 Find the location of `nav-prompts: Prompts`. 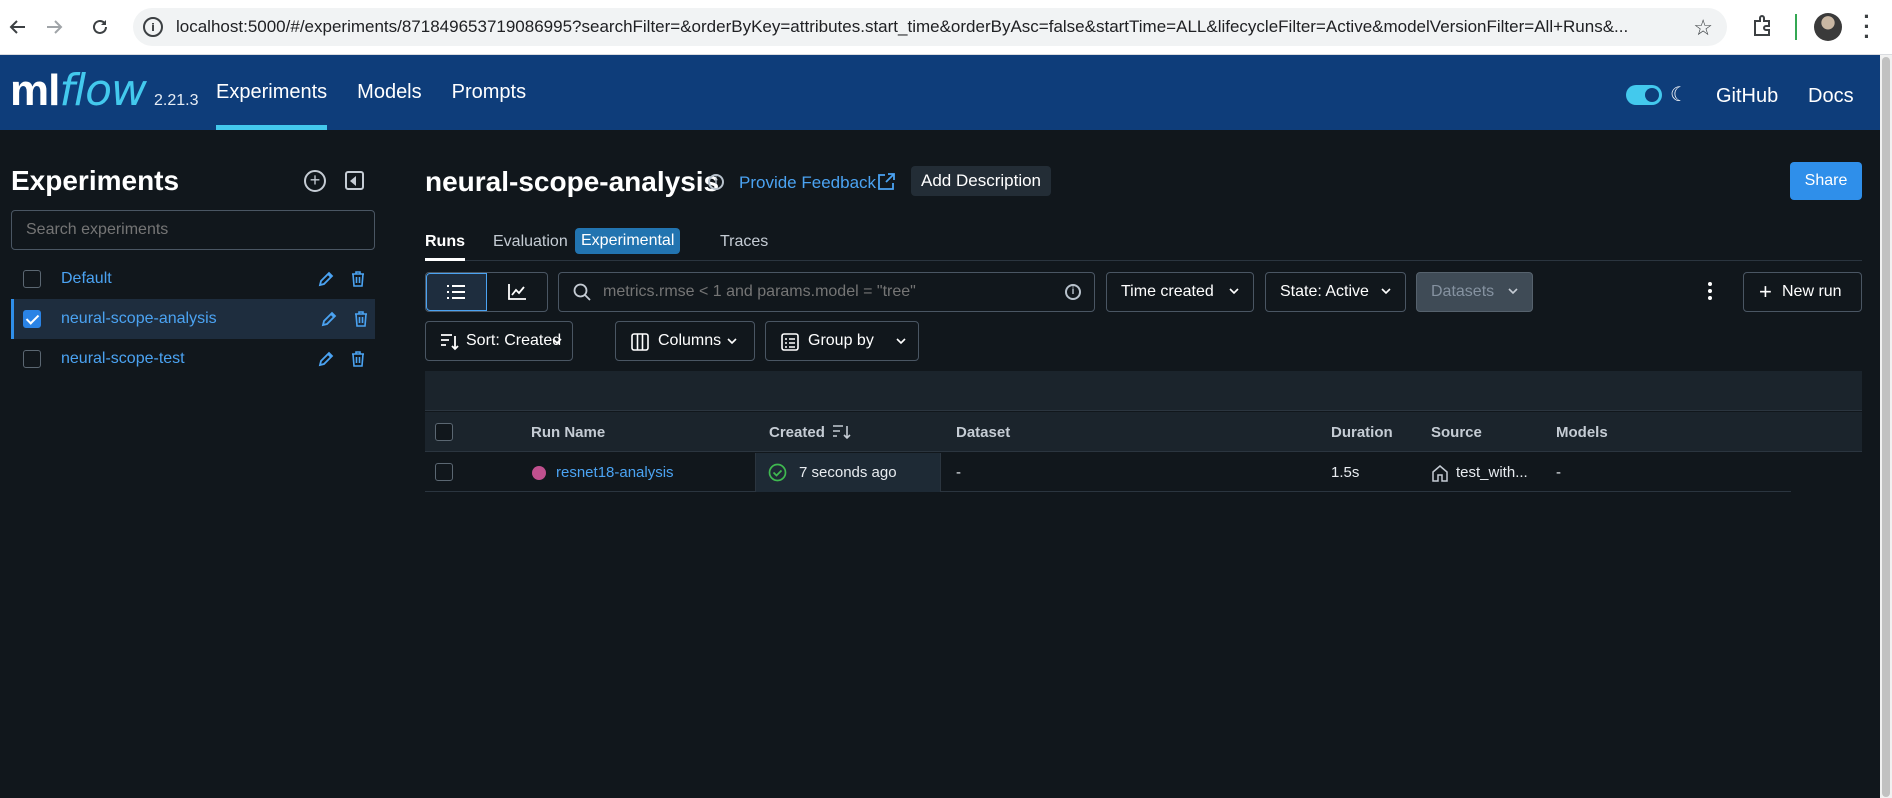

nav-prompts: Prompts is located at coordinates (489, 92).